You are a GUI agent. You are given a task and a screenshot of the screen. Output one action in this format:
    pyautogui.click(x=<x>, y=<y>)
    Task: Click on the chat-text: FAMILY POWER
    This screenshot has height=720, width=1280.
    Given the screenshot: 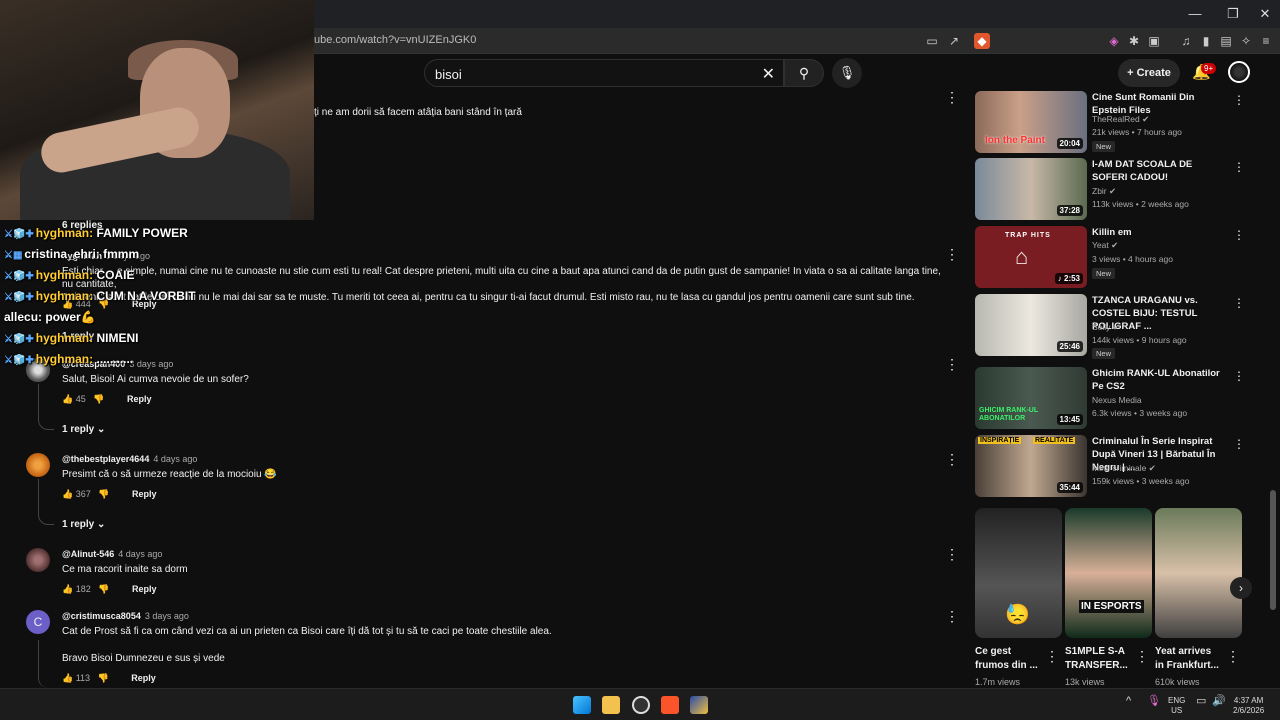 What is the action you would take?
    pyautogui.click(x=142, y=233)
    